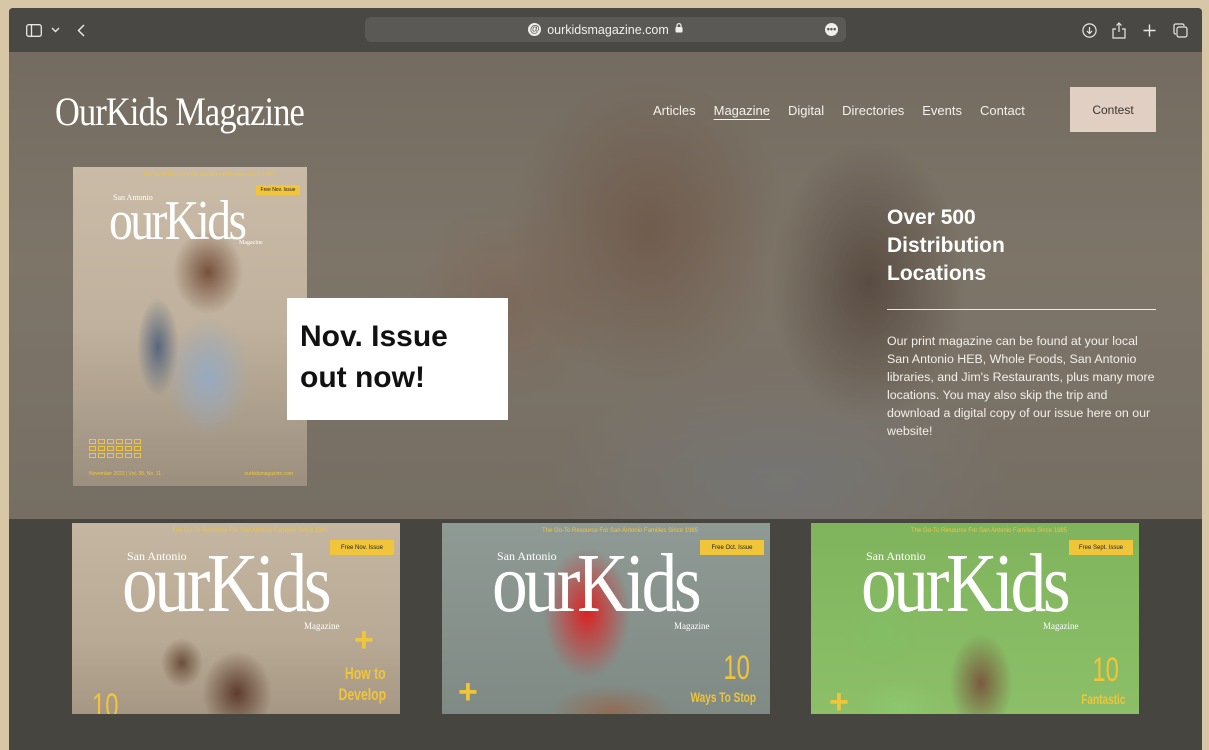  What do you see at coordinates (268, 474) in the screenshot?
I see `cover-url: ourkidsmagazine.com` at bounding box center [268, 474].